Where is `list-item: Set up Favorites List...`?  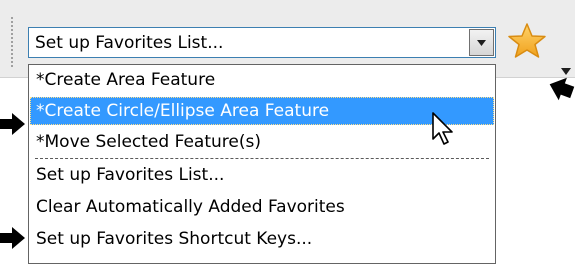 list-item: Set up Favorites List... is located at coordinates (262, 175).